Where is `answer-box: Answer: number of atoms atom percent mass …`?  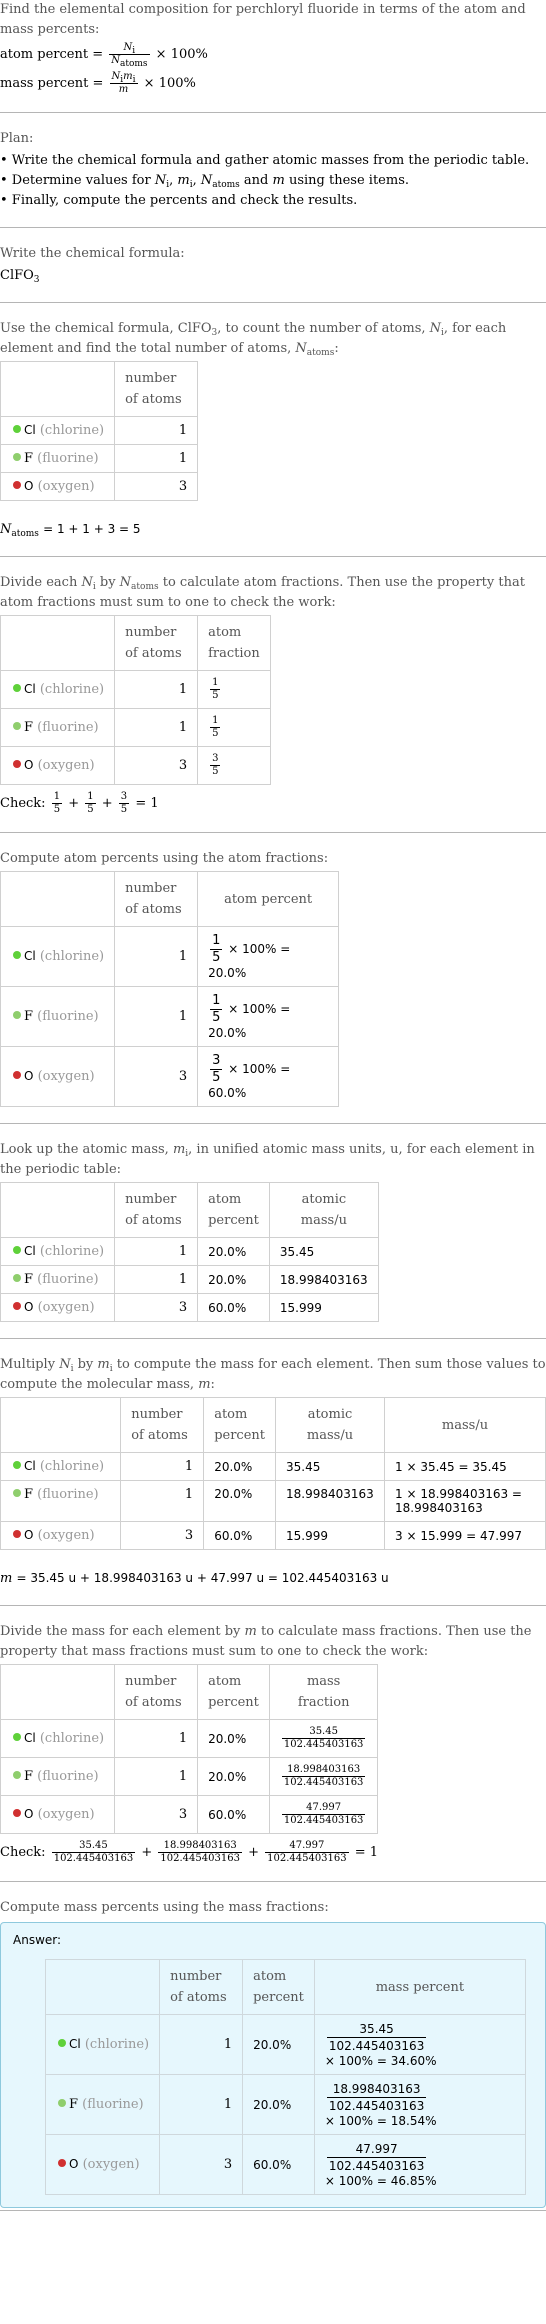
answer-box: Answer: number of atoms atom percent mass … is located at coordinates (273, 2065).